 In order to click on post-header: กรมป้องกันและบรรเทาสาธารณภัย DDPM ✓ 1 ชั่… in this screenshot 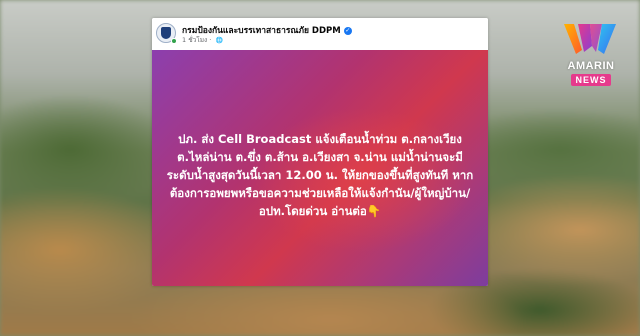, I will do `click(320, 34)`.